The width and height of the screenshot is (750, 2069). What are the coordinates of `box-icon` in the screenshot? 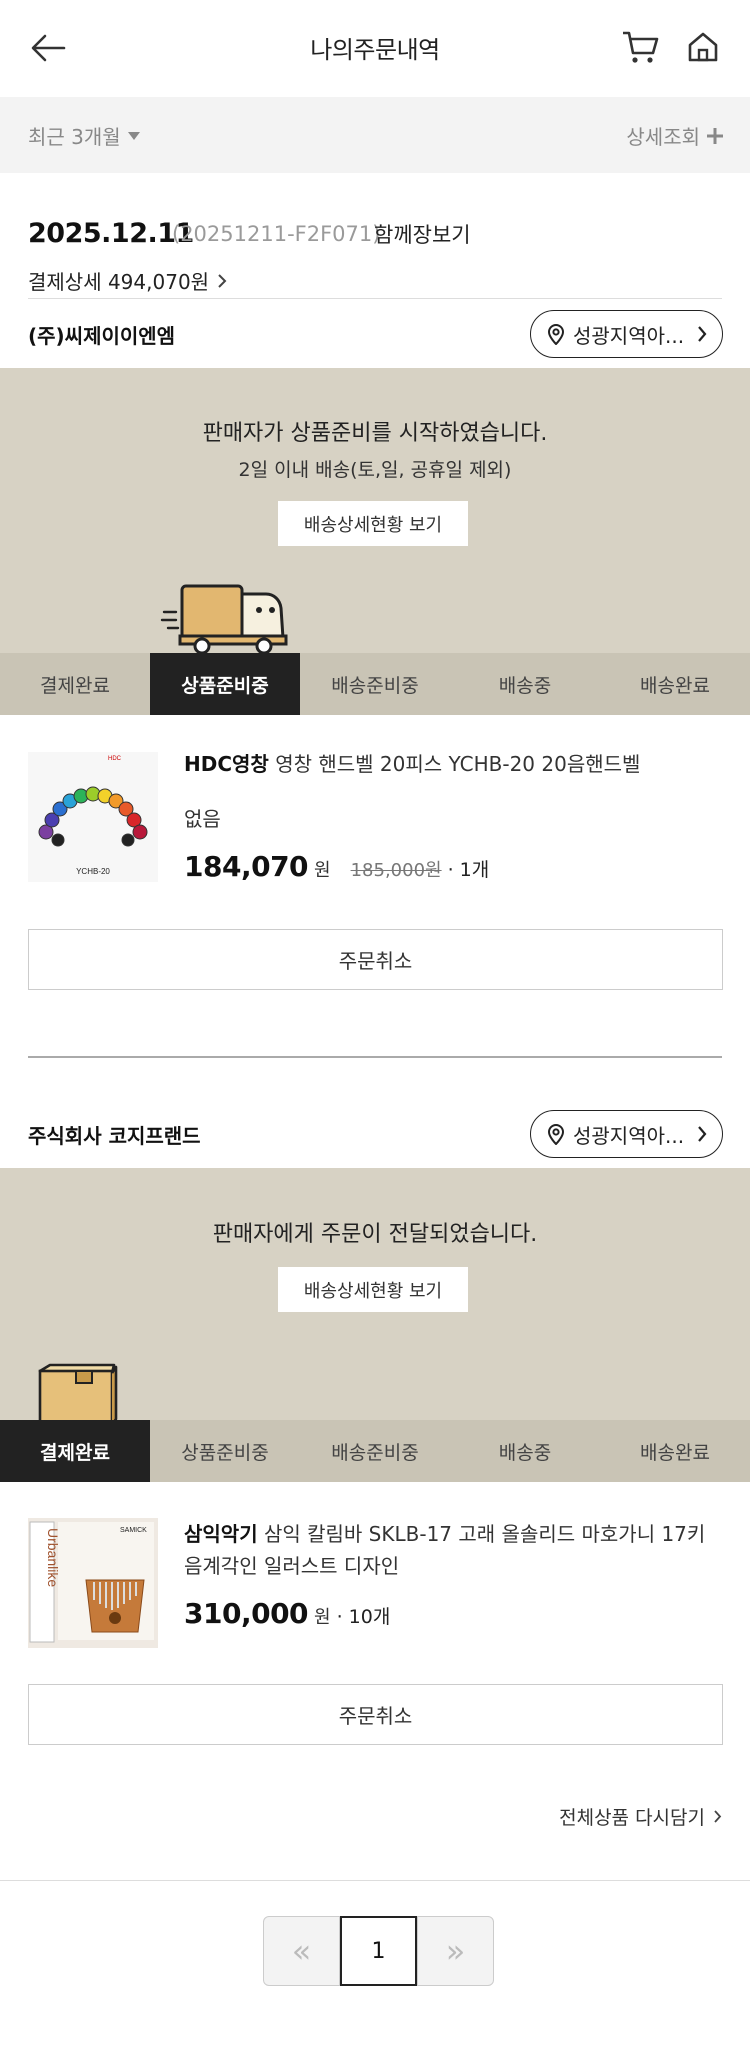 It's located at (78, 1394).